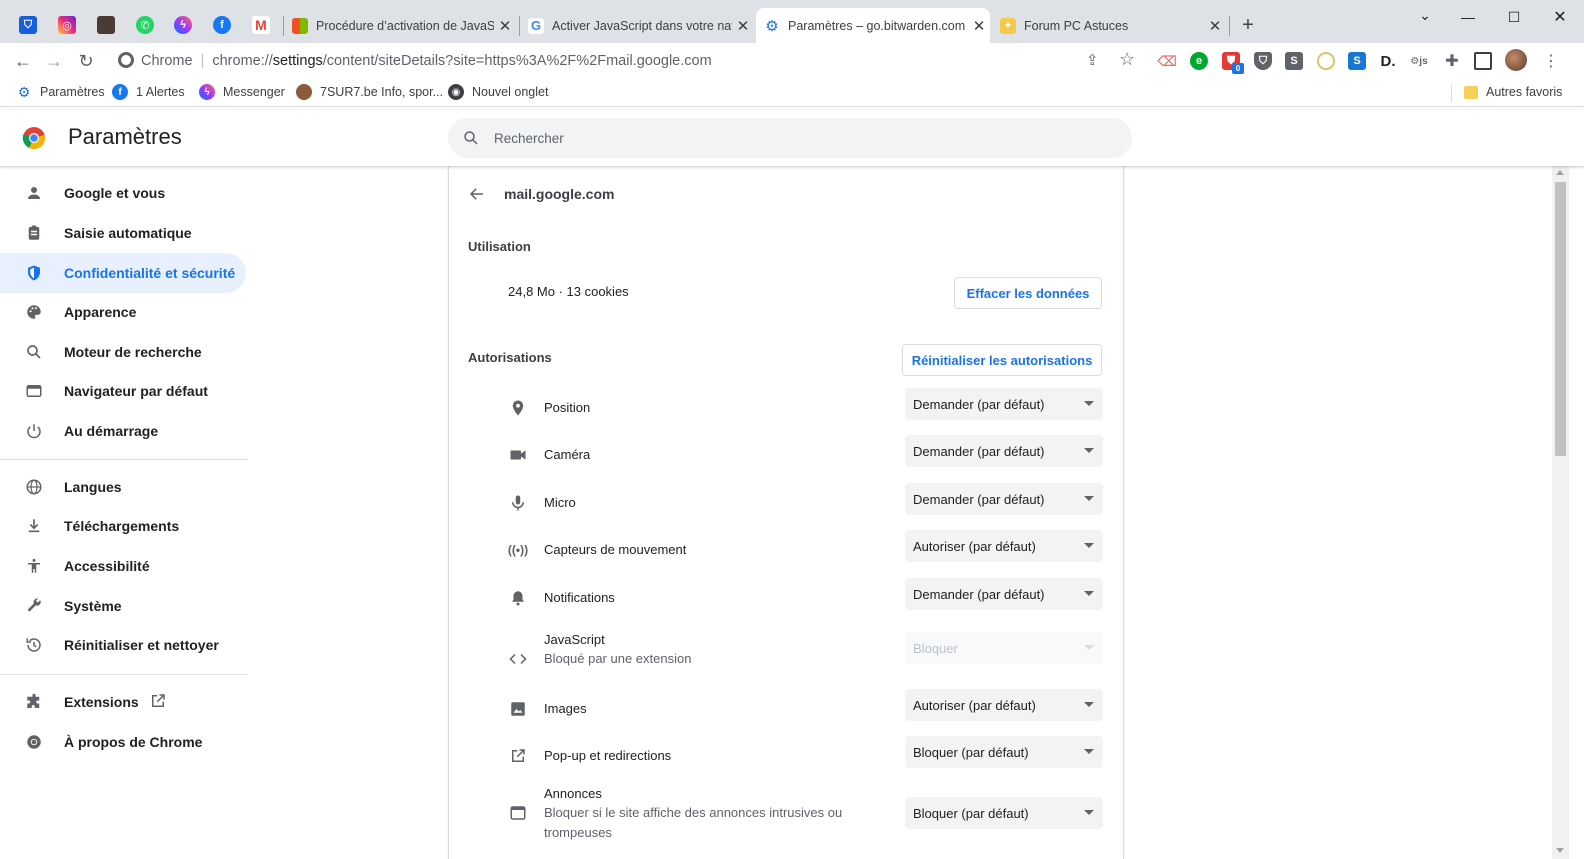  I want to click on permission-row-camera: Caméra Demander (par défaut), so click(787, 455).